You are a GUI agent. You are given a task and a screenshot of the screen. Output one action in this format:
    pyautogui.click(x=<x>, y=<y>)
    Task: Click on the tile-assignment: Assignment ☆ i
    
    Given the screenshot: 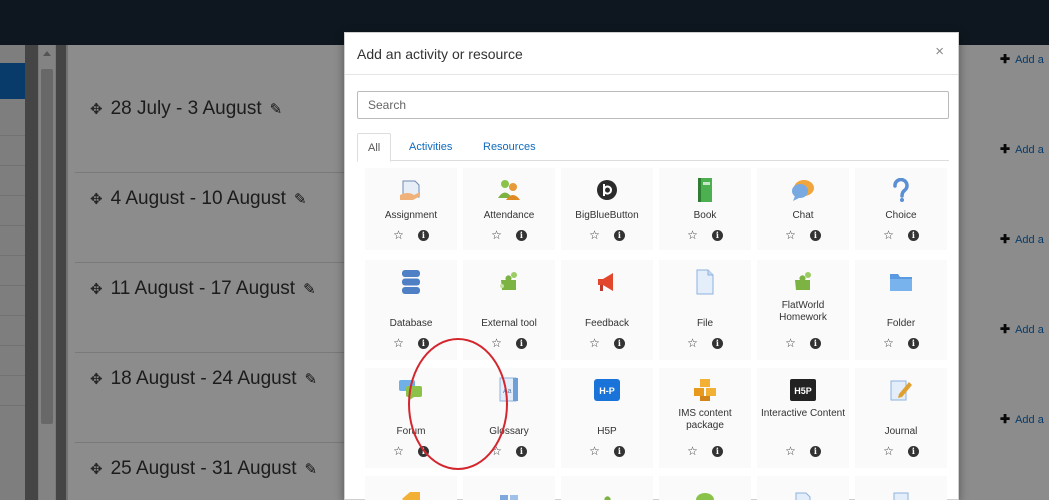 What is the action you would take?
    pyautogui.click(x=411, y=209)
    